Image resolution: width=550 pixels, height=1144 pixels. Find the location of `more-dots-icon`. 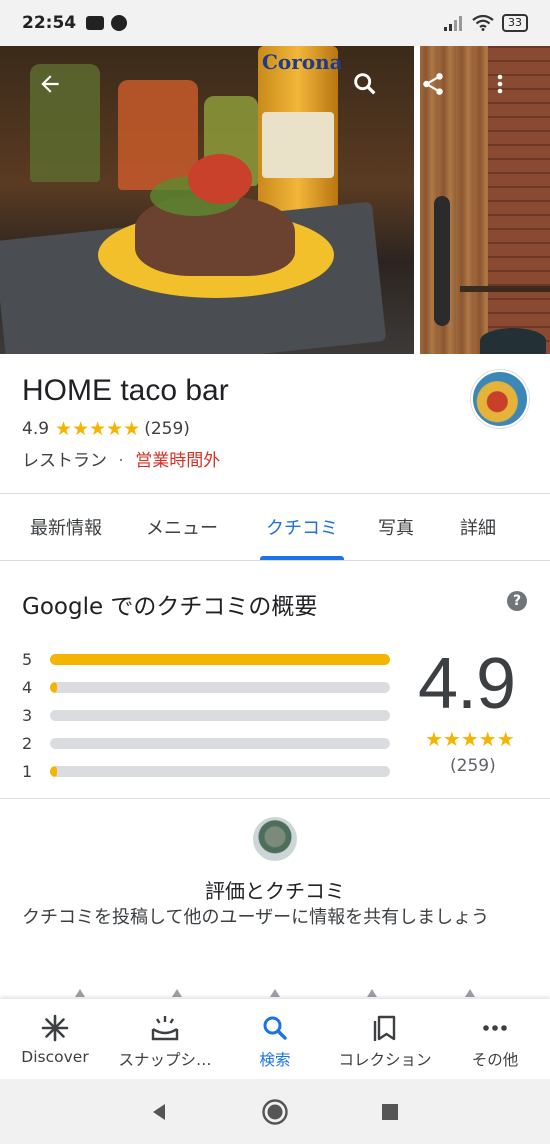

more-dots-icon is located at coordinates (495, 1028).